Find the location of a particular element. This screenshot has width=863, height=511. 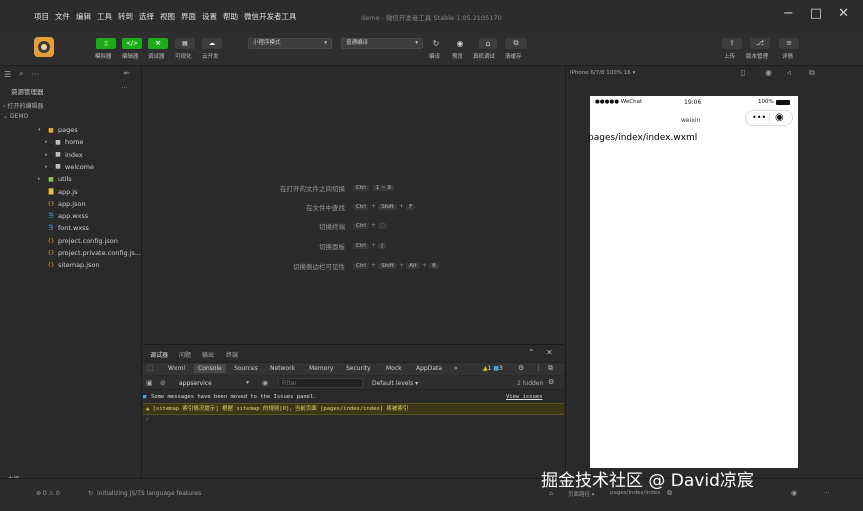

devtools-tab-mock: Mock is located at coordinates (394, 368).